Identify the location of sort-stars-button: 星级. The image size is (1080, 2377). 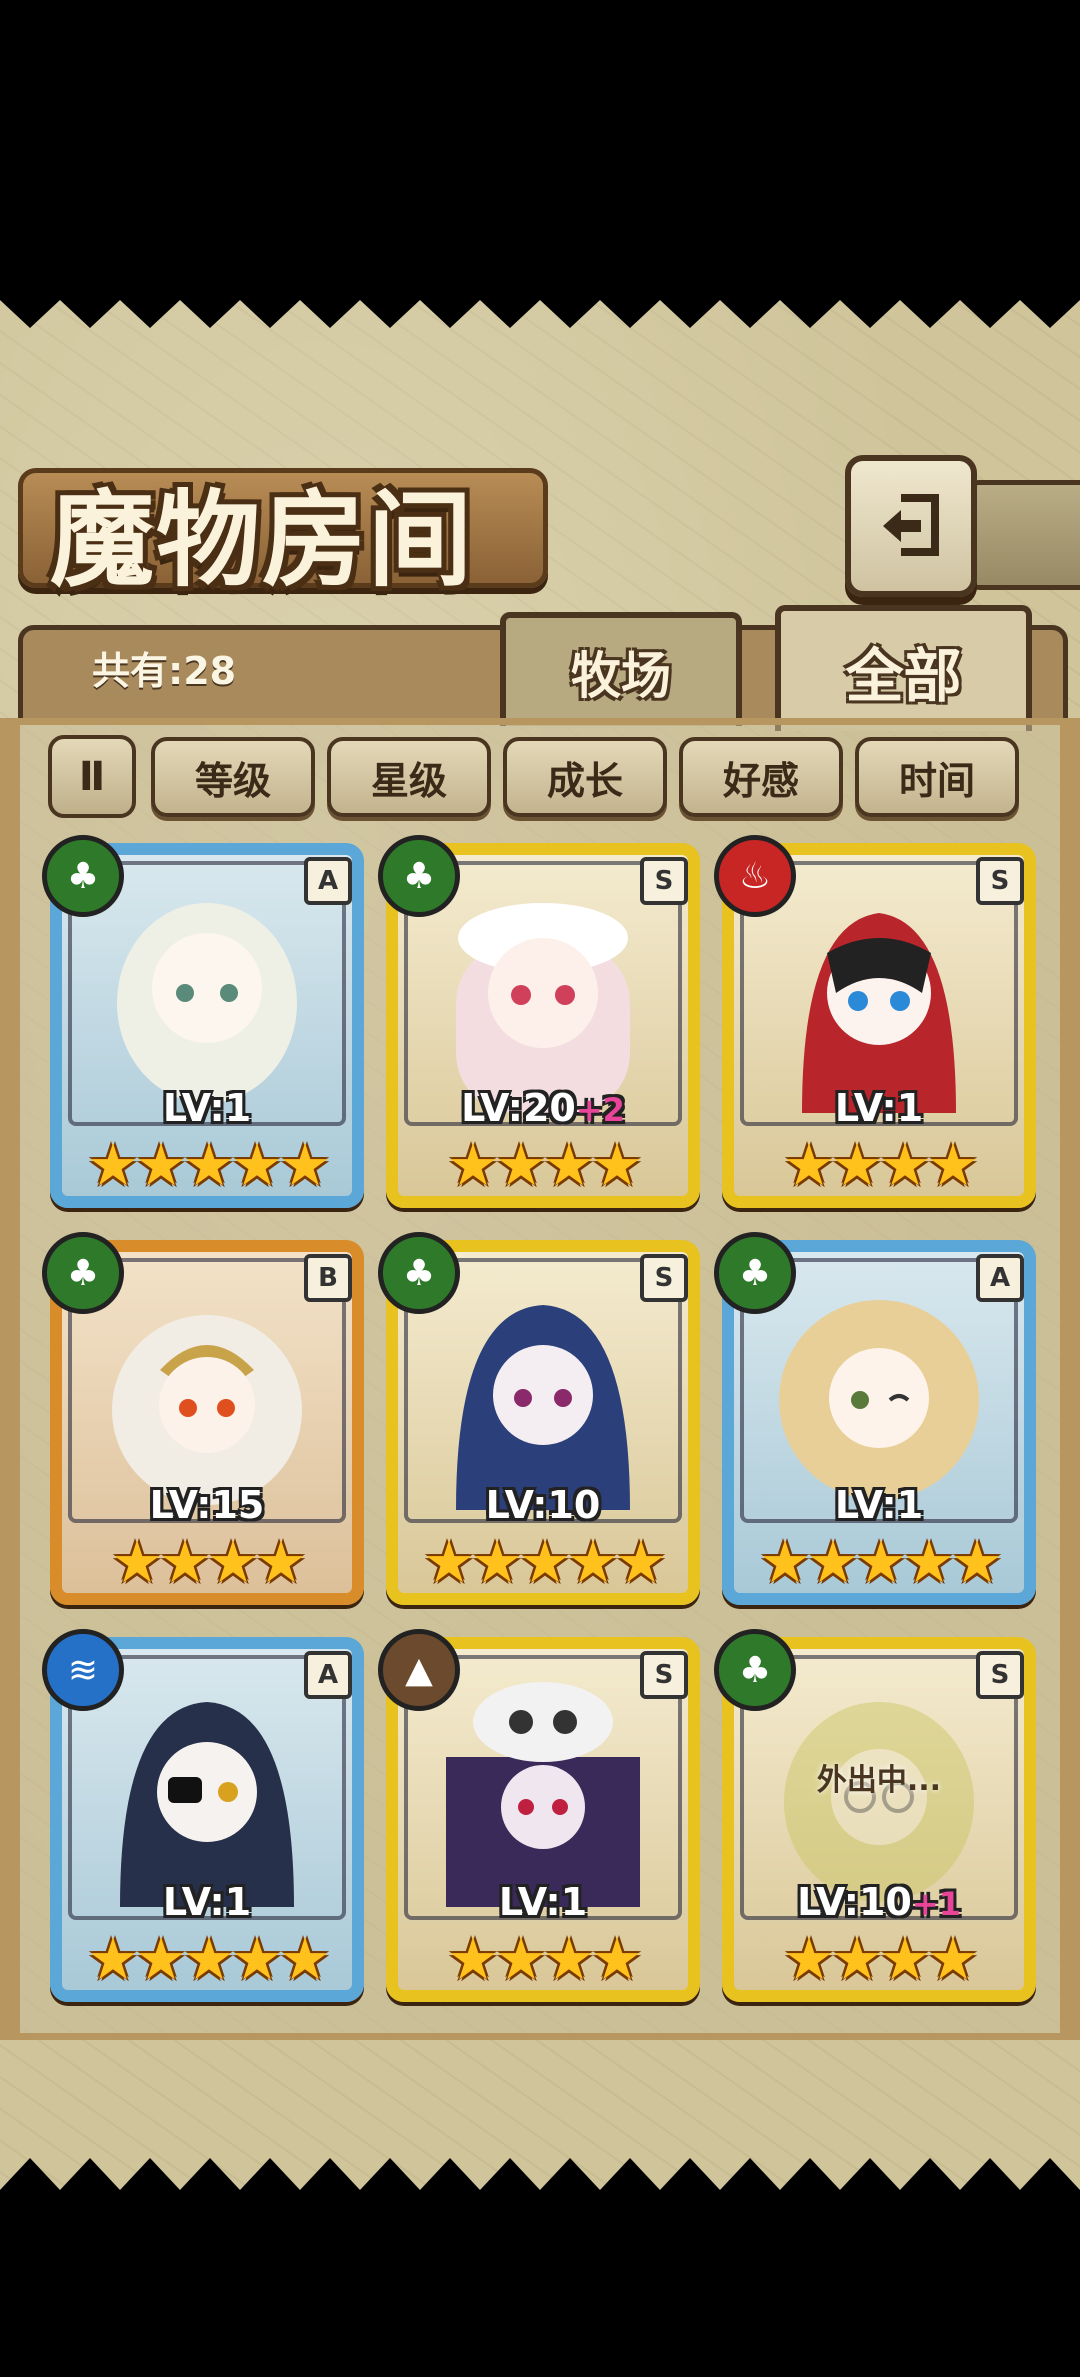
(409, 777).